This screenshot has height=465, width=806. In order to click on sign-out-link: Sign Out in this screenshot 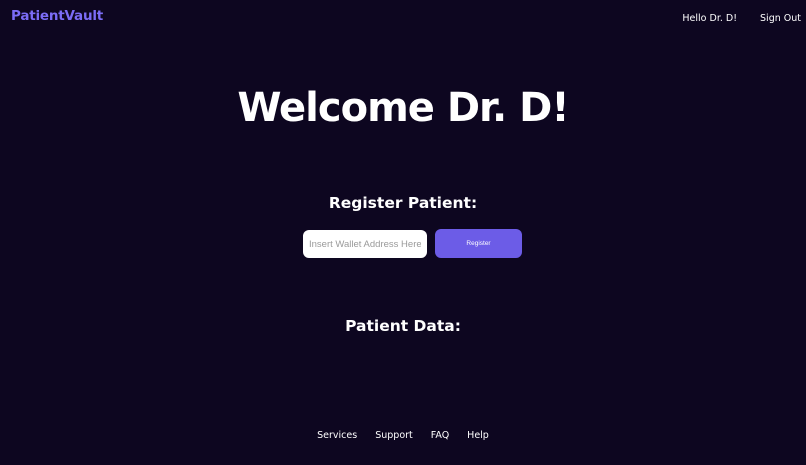, I will do `click(780, 18)`.